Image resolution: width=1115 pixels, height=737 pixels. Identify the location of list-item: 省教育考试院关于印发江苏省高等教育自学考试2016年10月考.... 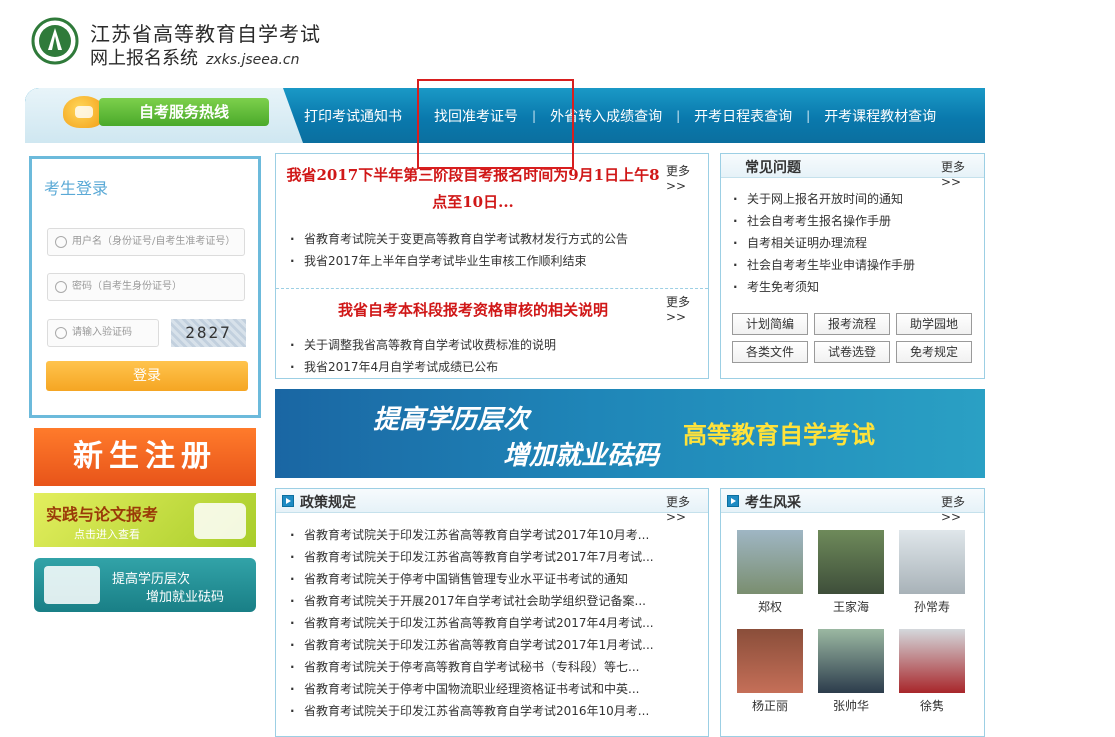
(495, 711).